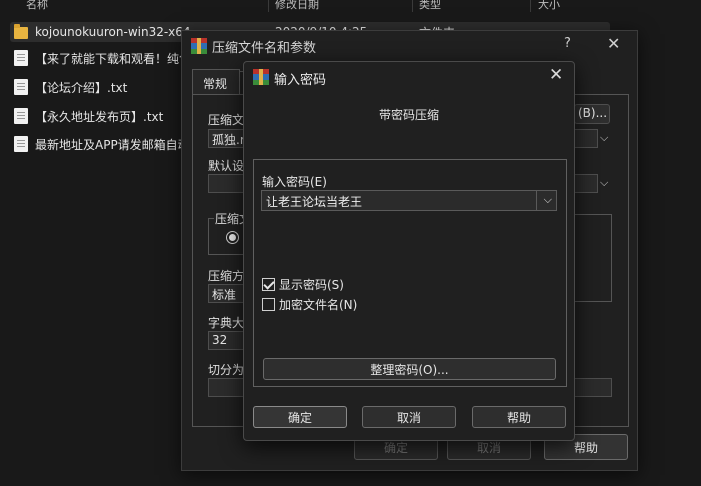 This screenshot has height=486, width=701. I want to click on column-header-size: 大小, so click(568, 6).